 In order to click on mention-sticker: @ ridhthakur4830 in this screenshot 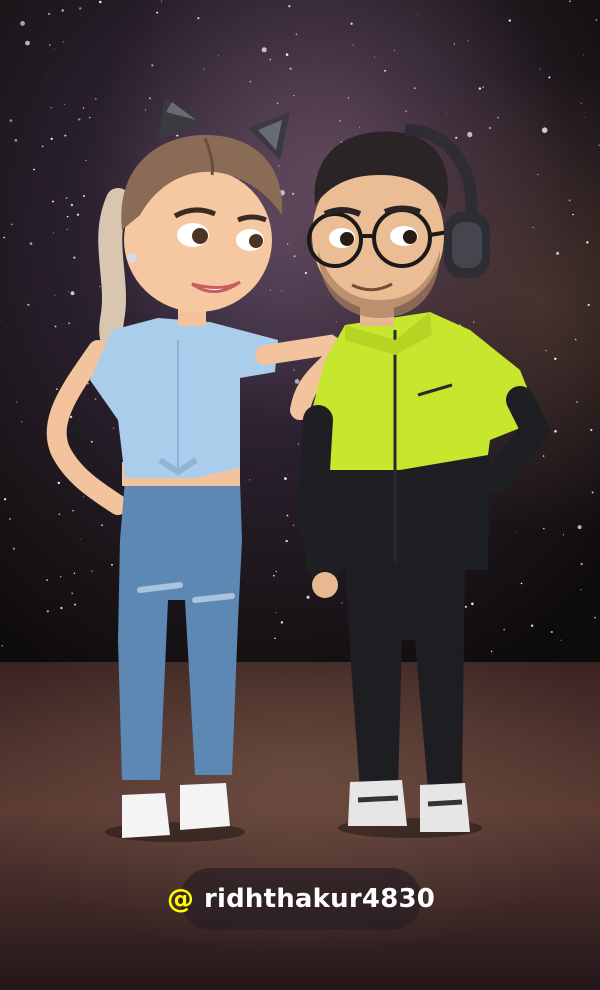, I will do `click(301, 899)`.